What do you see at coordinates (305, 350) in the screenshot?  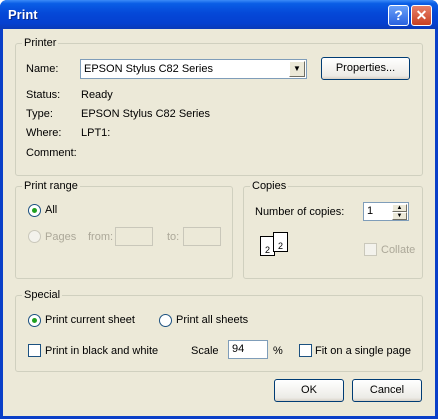 I see `fit-single-page-checkbox` at bounding box center [305, 350].